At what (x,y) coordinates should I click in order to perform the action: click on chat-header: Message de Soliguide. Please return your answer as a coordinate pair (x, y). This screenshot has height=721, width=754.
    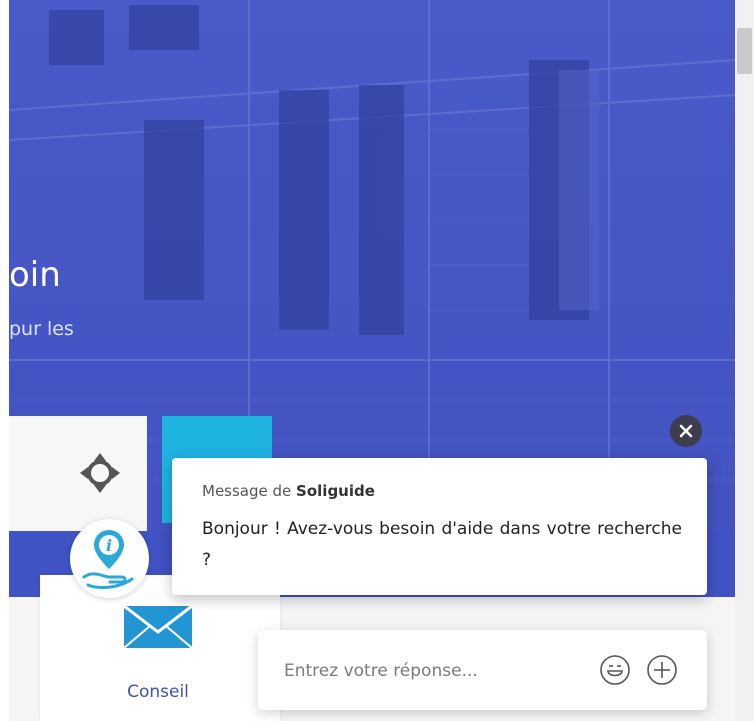
    Looking at the image, I should click on (288, 491).